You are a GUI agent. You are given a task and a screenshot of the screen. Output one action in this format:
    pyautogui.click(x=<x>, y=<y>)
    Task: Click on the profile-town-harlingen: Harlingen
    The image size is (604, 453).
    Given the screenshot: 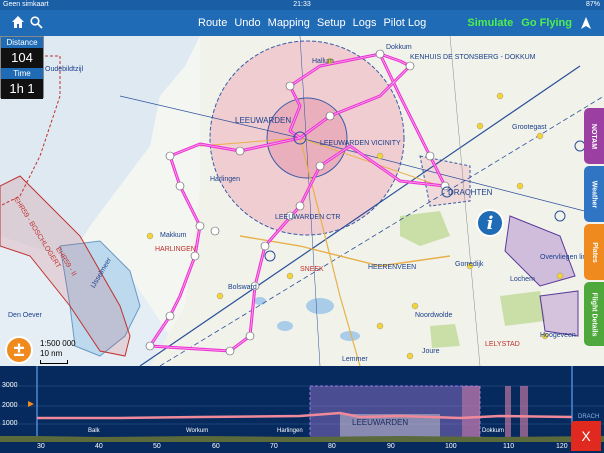 What is the action you would take?
    pyautogui.click(x=290, y=431)
    